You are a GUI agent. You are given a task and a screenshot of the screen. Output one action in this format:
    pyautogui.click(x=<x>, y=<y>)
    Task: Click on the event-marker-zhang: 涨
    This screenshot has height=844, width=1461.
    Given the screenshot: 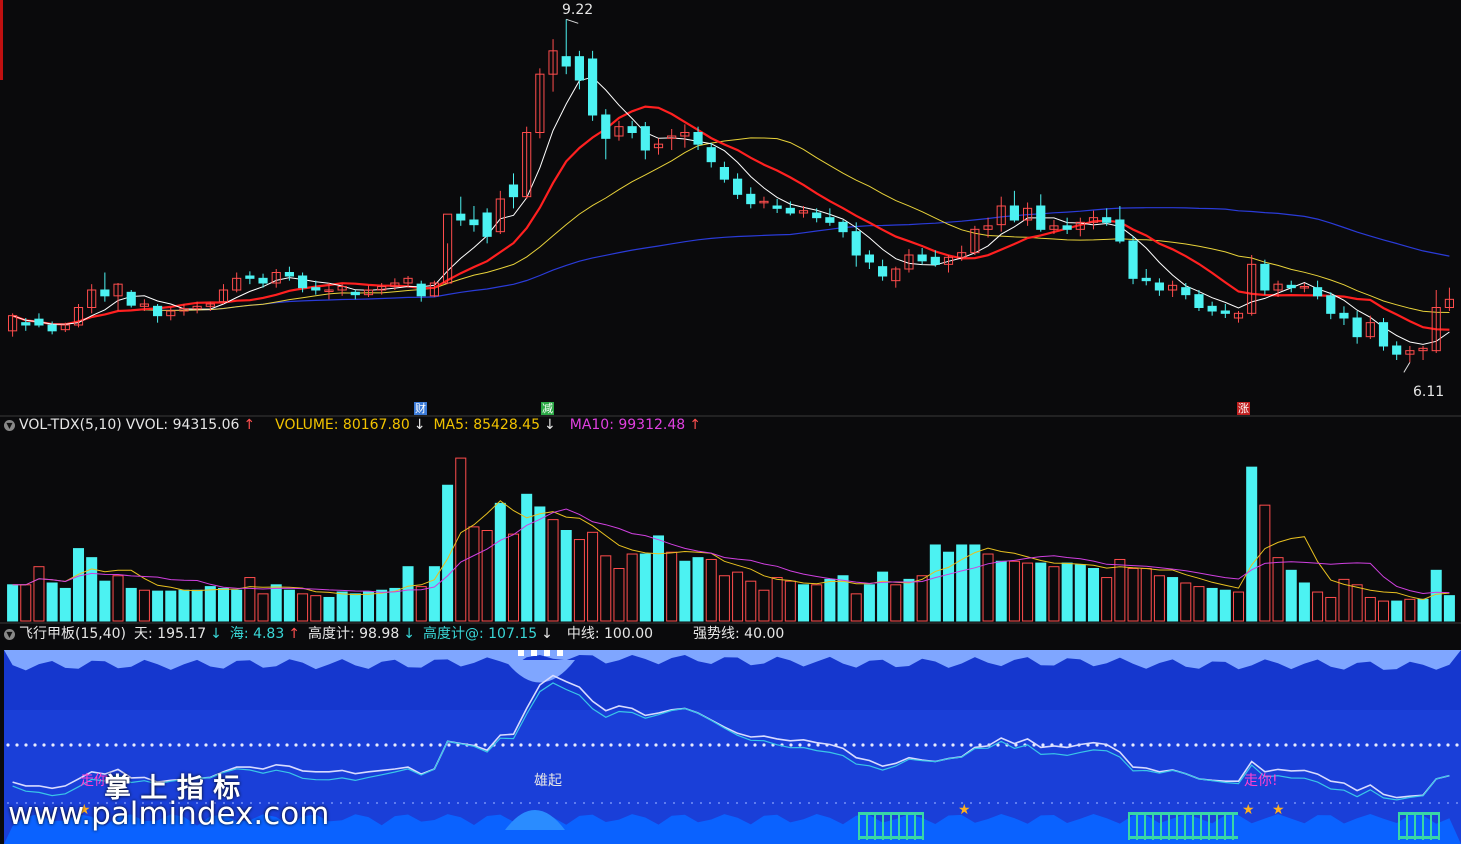 What is the action you would take?
    pyautogui.click(x=1243, y=408)
    